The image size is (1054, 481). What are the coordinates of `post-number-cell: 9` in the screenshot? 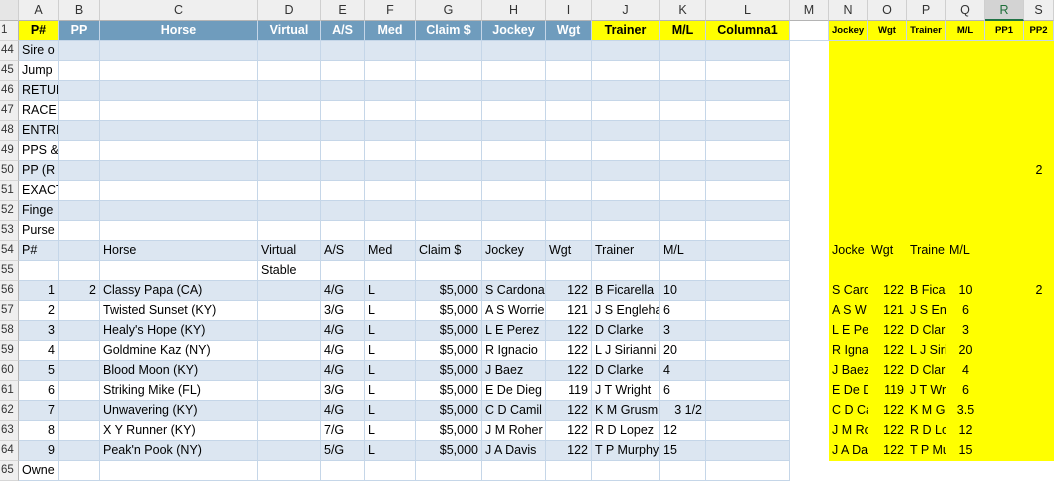 It's located at (39, 451).